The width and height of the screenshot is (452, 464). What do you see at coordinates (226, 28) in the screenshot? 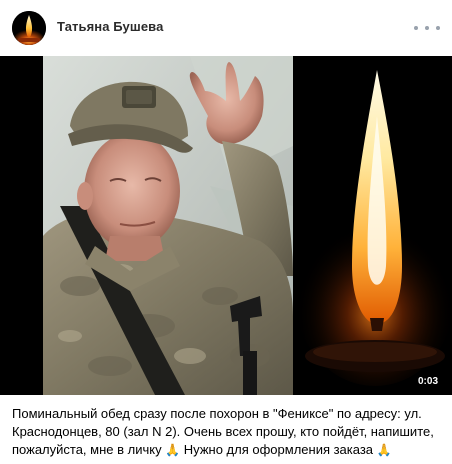
I see `post-header: Татьяна Бушева` at bounding box center [226, 28].